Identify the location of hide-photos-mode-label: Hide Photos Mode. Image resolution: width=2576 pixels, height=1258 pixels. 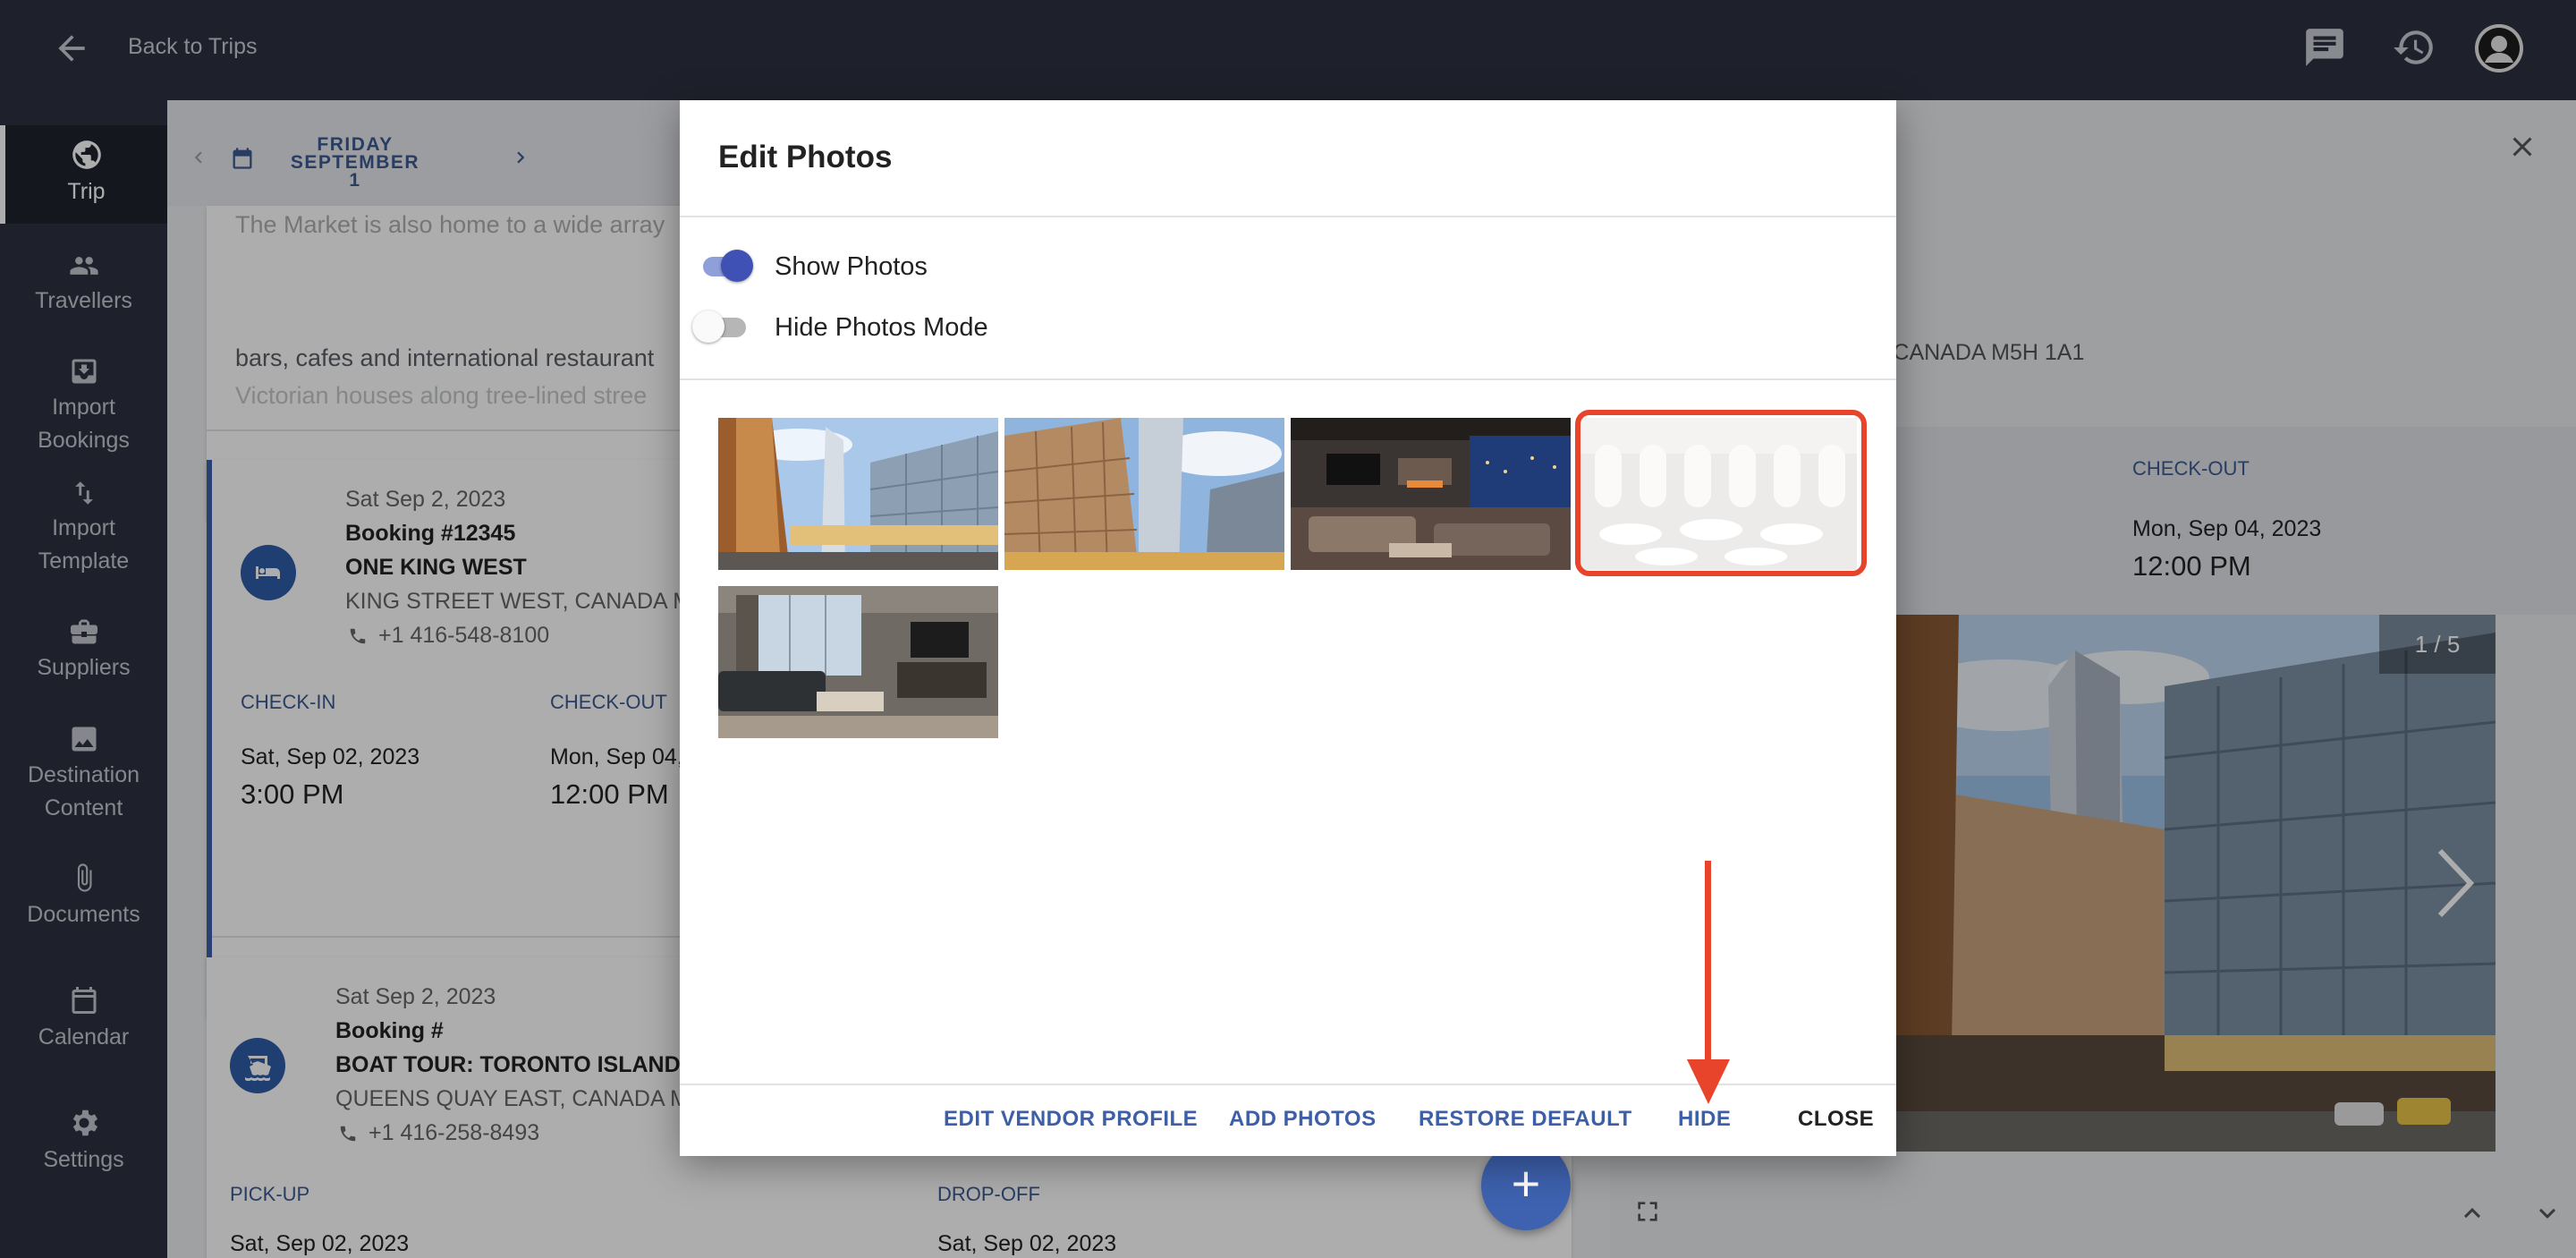
(881, 328).